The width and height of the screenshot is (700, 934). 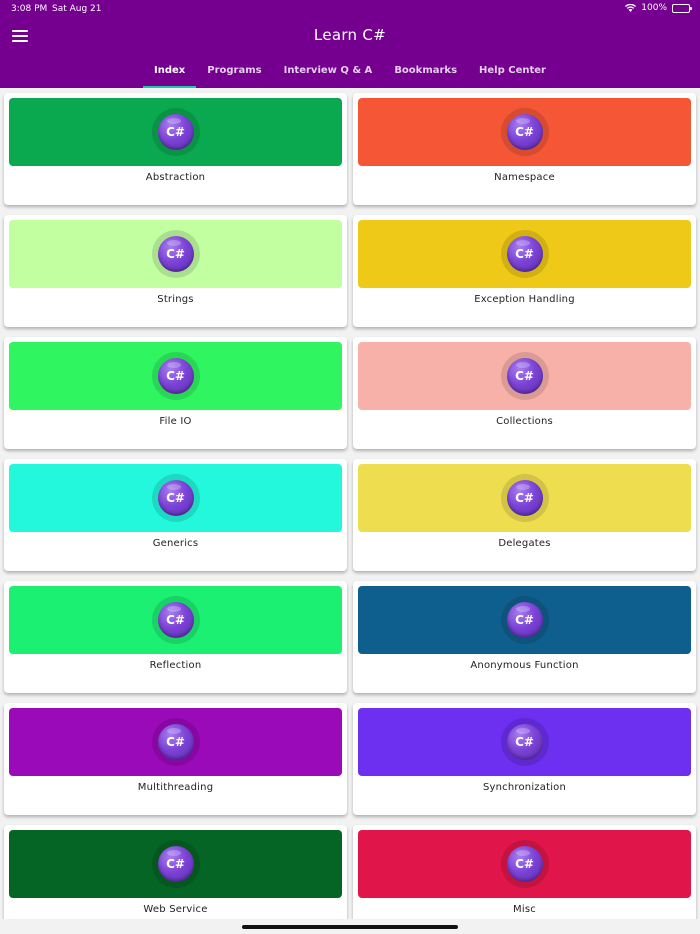 What do you see at coordinates (175, 787) in the screenshot?
I see `topic-label: Multithreading` at bounding box center [175, 787].